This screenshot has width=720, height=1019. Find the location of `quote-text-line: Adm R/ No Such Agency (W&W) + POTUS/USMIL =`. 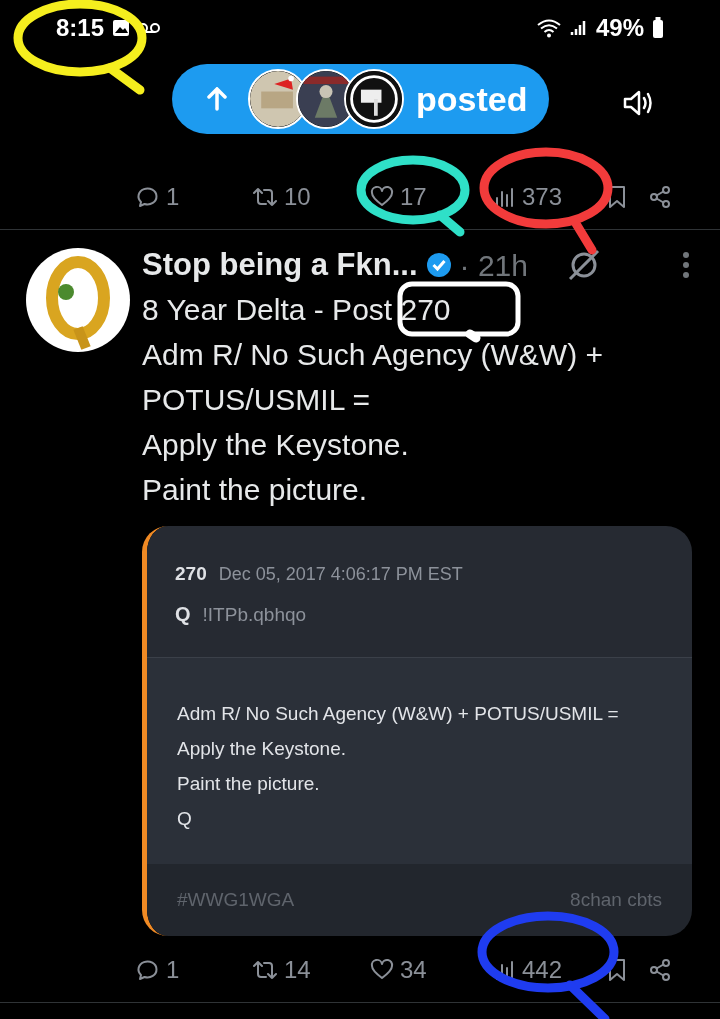

quote-text-line: Adm R/ No Such Agency (W&W) + POTUS/USMIL = is located at coordinates (398, 714).